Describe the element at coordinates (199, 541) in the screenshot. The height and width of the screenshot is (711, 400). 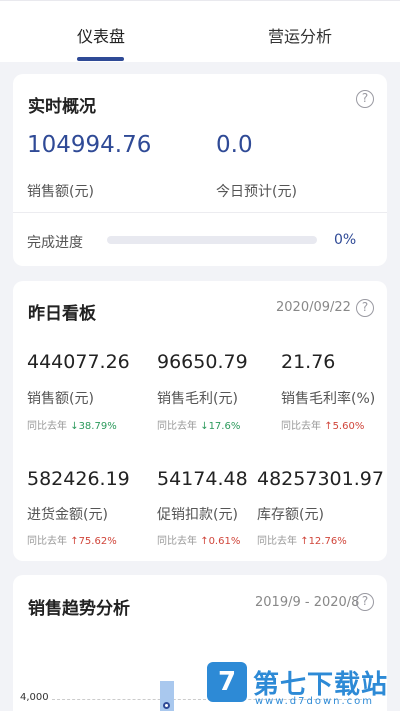
I see `metric-compare: 同比去年 ↑0.61%` at that location.